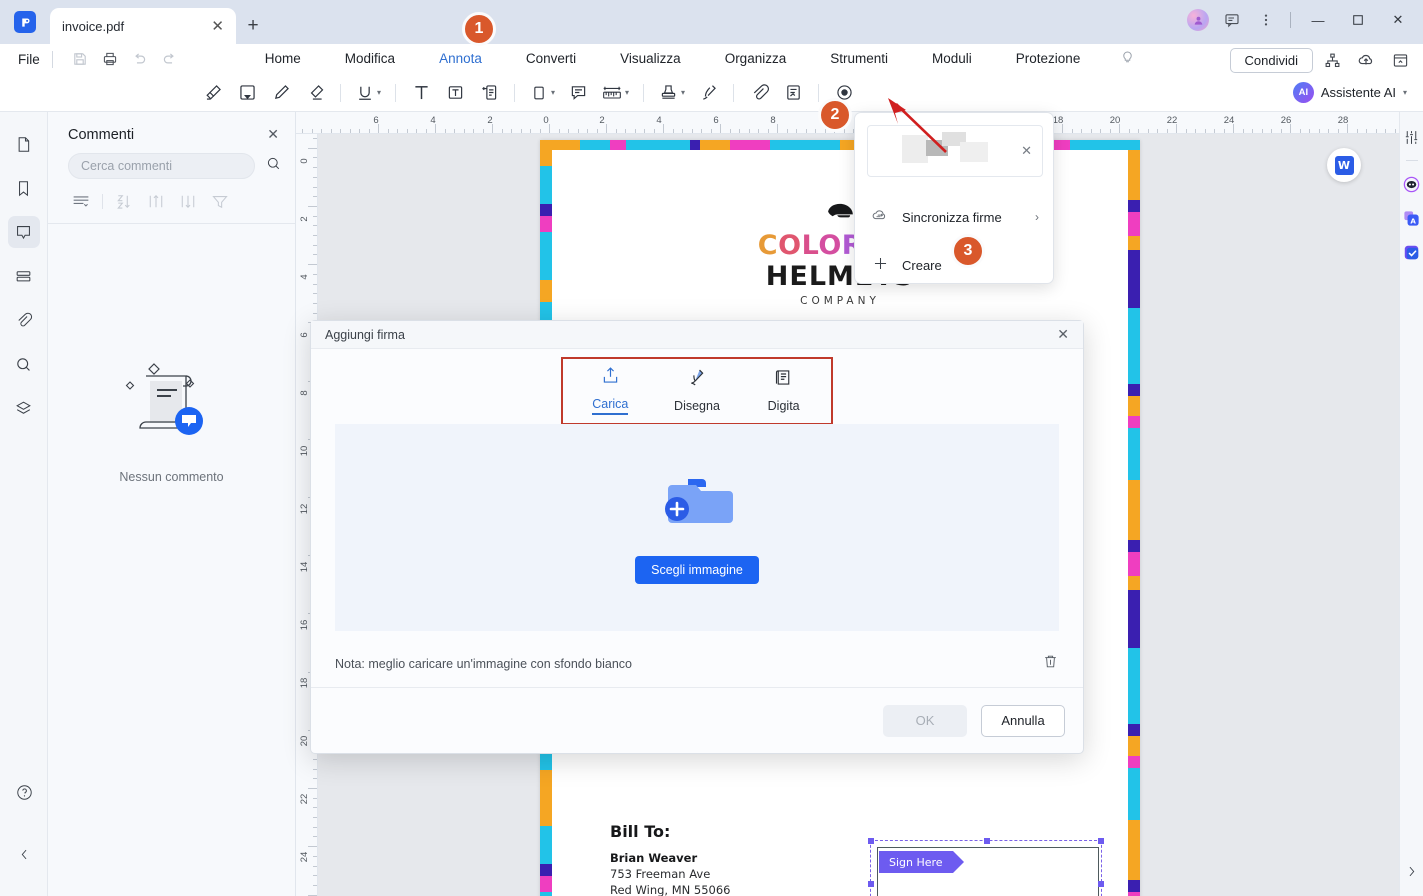 The image size is (1423, 896). I want to click on filter-icon, so click(220, 201).